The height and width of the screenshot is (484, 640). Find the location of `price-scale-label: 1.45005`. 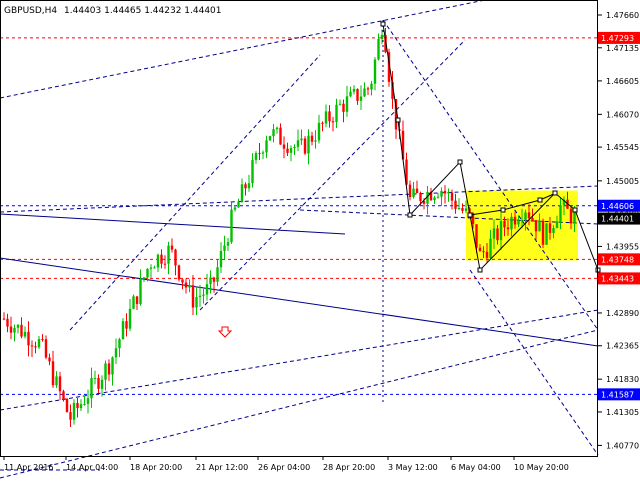

price-scale-label: 1.45005 is located at coordinates (622, 181).